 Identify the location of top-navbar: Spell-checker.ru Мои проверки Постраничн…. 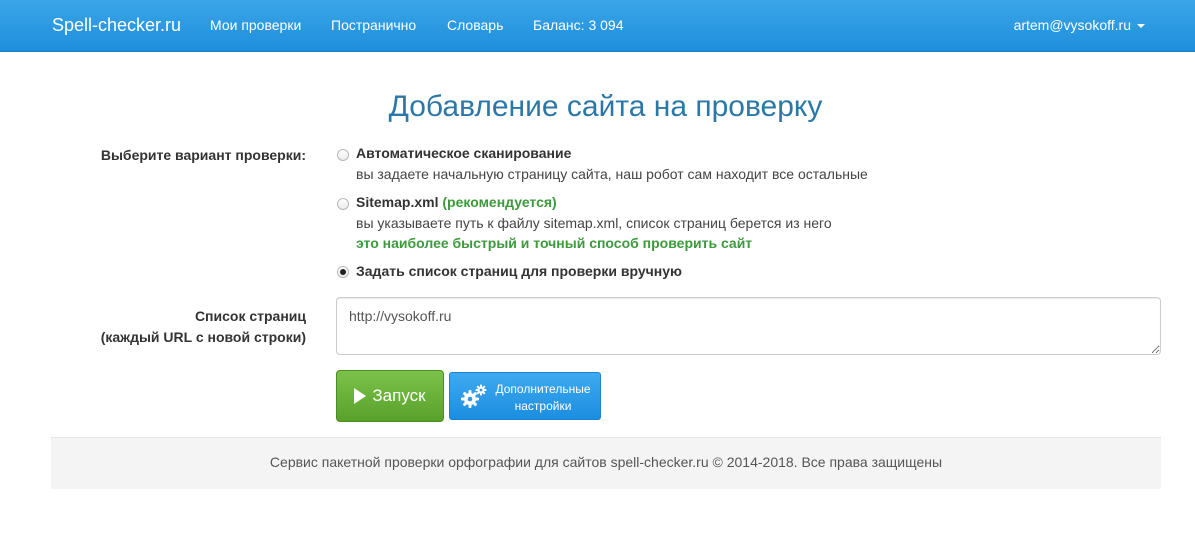
(597, 26).